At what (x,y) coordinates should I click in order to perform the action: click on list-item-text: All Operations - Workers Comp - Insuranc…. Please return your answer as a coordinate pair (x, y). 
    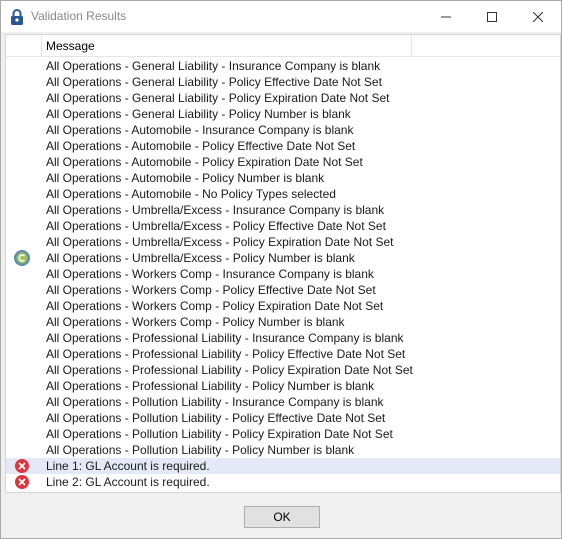
    Looking at the image, I should click on (210, 274).